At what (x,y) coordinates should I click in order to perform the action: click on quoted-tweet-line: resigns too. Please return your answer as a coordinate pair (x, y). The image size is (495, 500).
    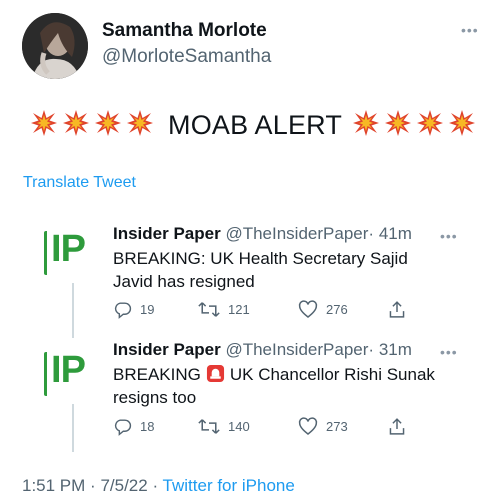
    Looking at the image, I should click on (155, 397).